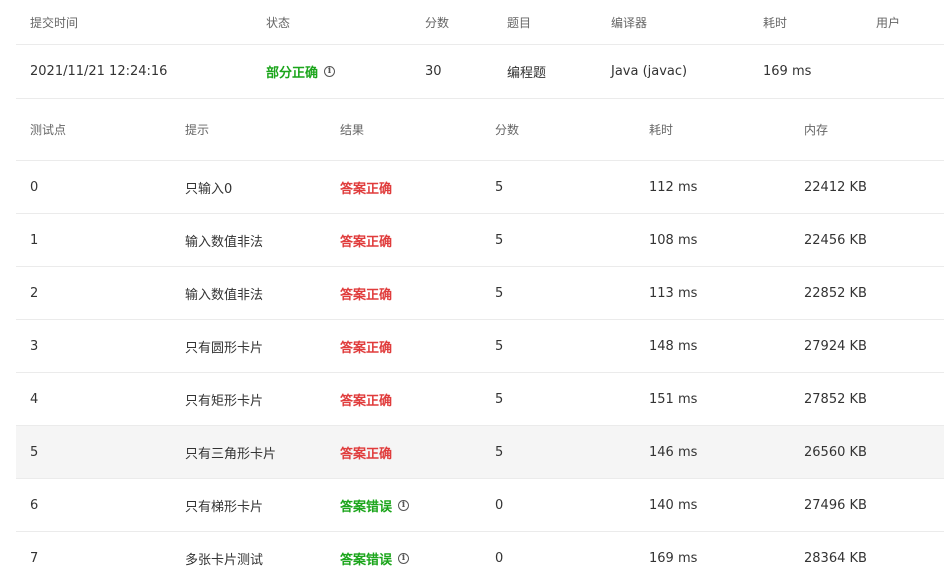  Describe the element at coordinates (835, 293) in the screenshot. I see `testcase-memory: 22852 KB` at that location.